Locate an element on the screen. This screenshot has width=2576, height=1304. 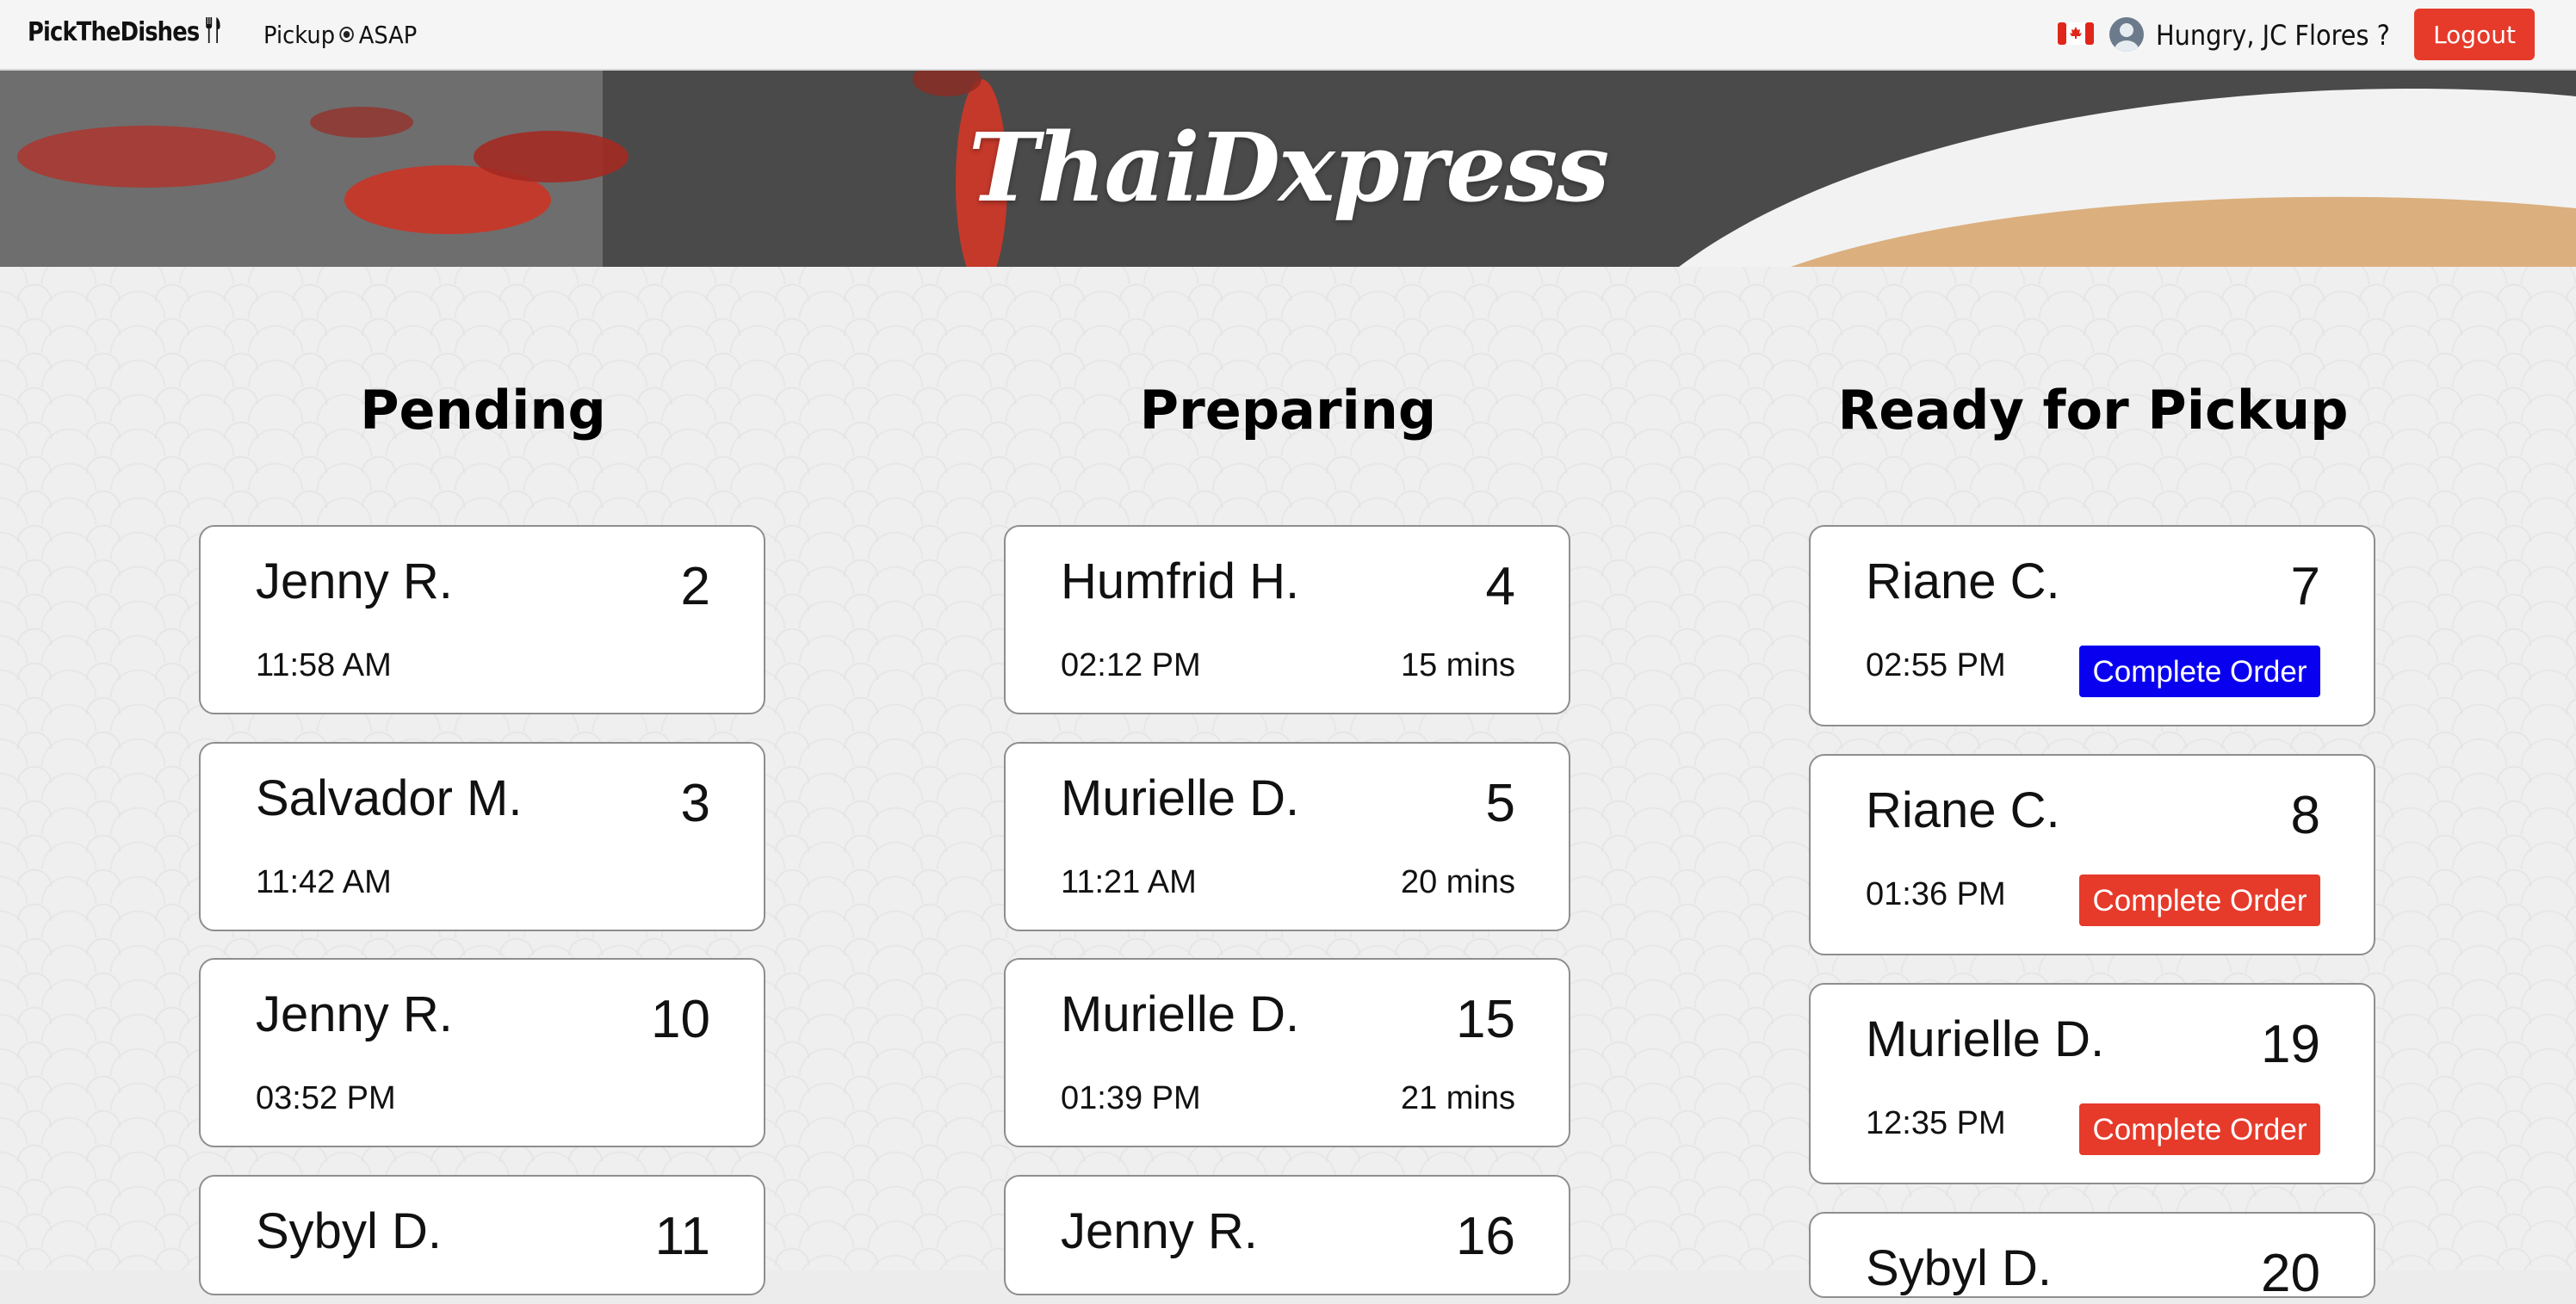
order-number: 2 is located at coordinates (695, 586).